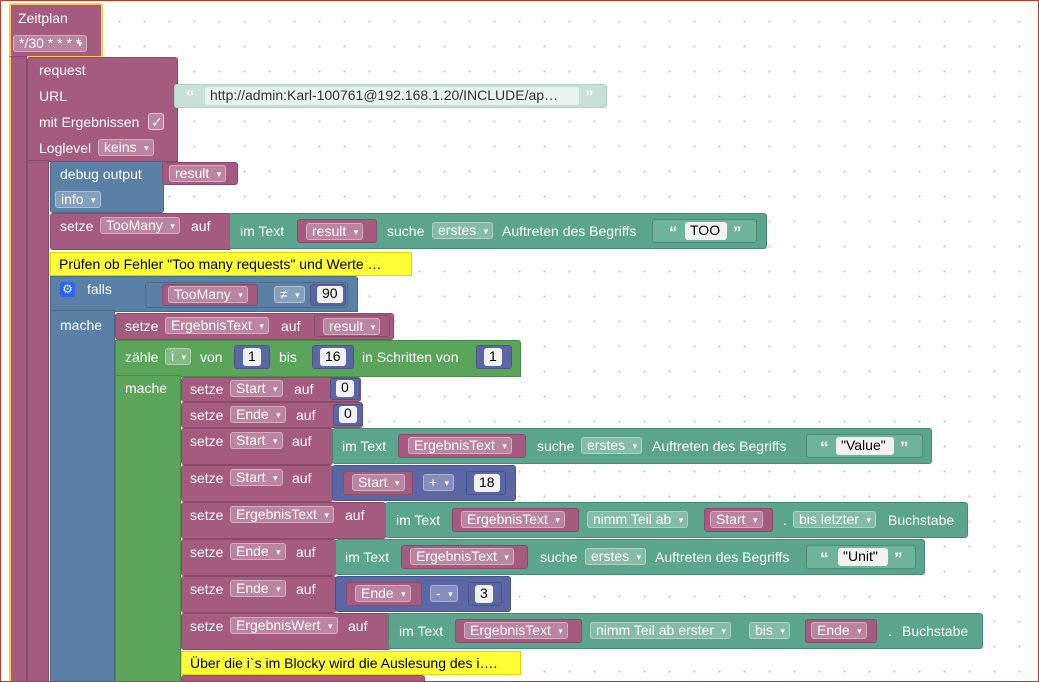 Image resolution: width=1039 pixels, height=682 pixels. What do you see at coordinates (126, 147) in the screenshot?
I see `request-loglevel-dropdown: keins` at bounding box center [126, 147].